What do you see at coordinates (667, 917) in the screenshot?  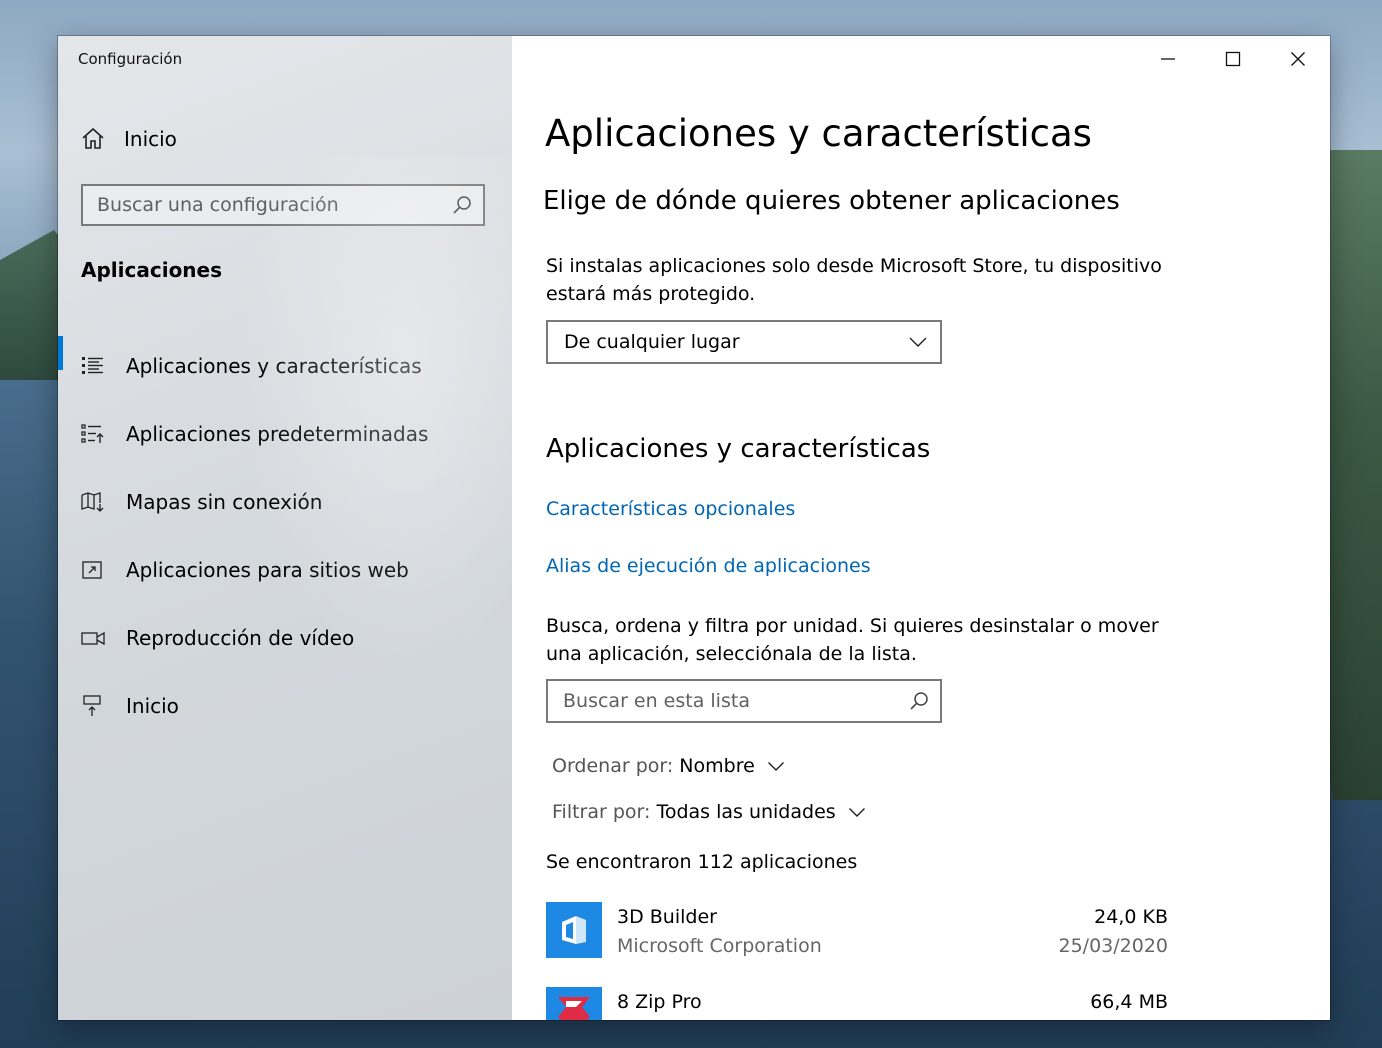 I see `app-name: 3D Builder` at bounding box center [667, 917].